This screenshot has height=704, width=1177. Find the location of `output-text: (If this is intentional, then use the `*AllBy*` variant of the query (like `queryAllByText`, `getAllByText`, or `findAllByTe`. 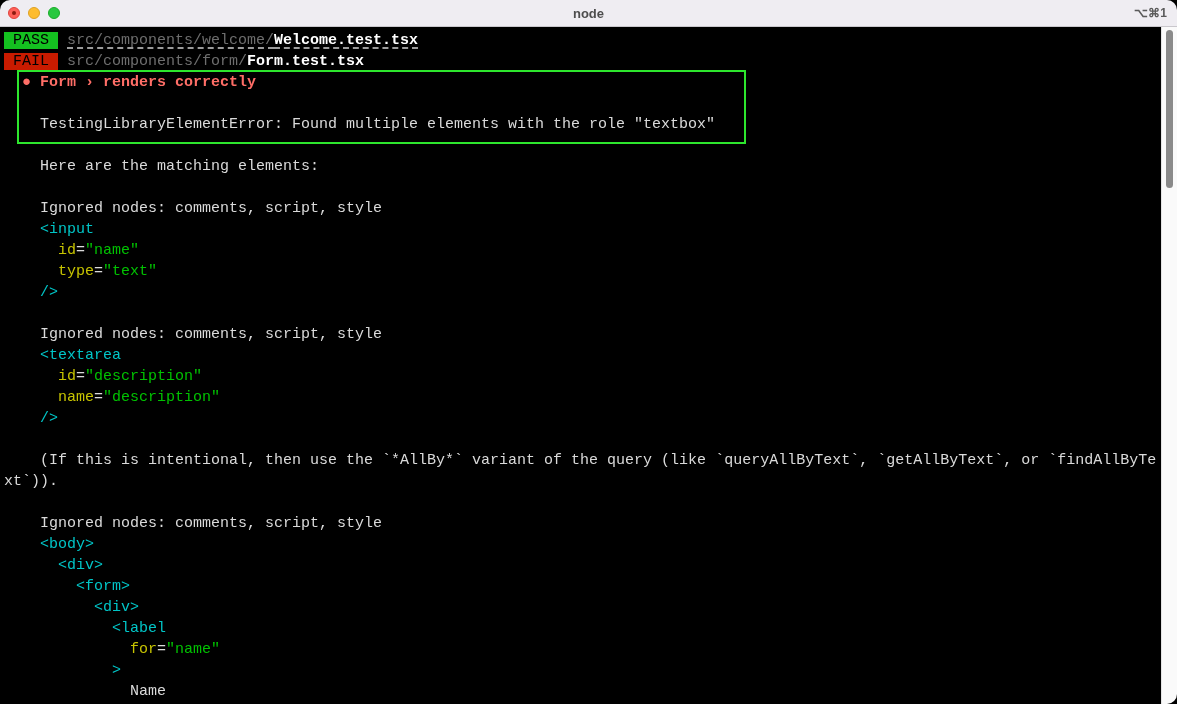

output-text: (If this is intentional, then use the `*AllBy*` variant of the query (like `queryAllByText`, `getAllByText`, or `findAllByTe is located at coordinates (598, 460).